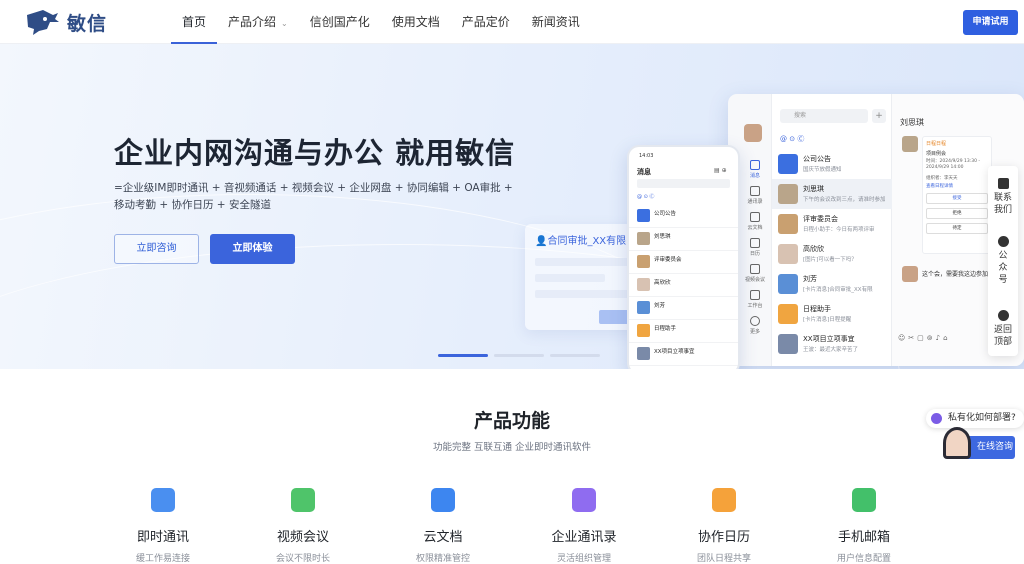  What do you see at coordinates (1003, 268) in the screenshot?
I see `wechat-label: 公众号` at bounding box center [1003, 268].